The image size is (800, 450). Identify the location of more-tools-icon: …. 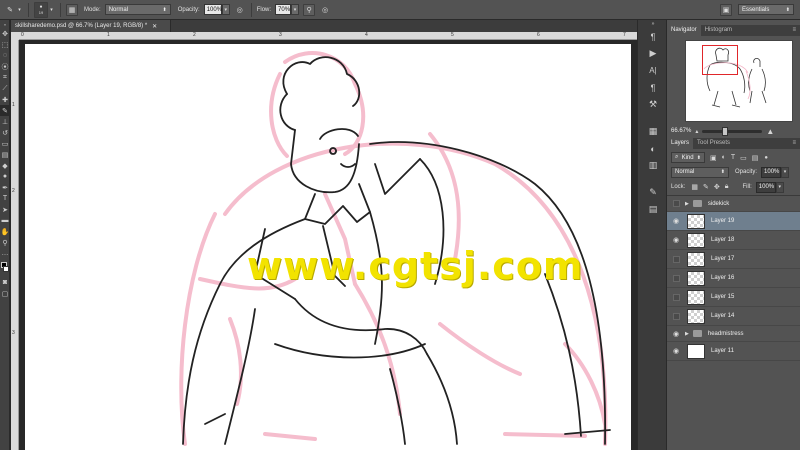
(5, 253).